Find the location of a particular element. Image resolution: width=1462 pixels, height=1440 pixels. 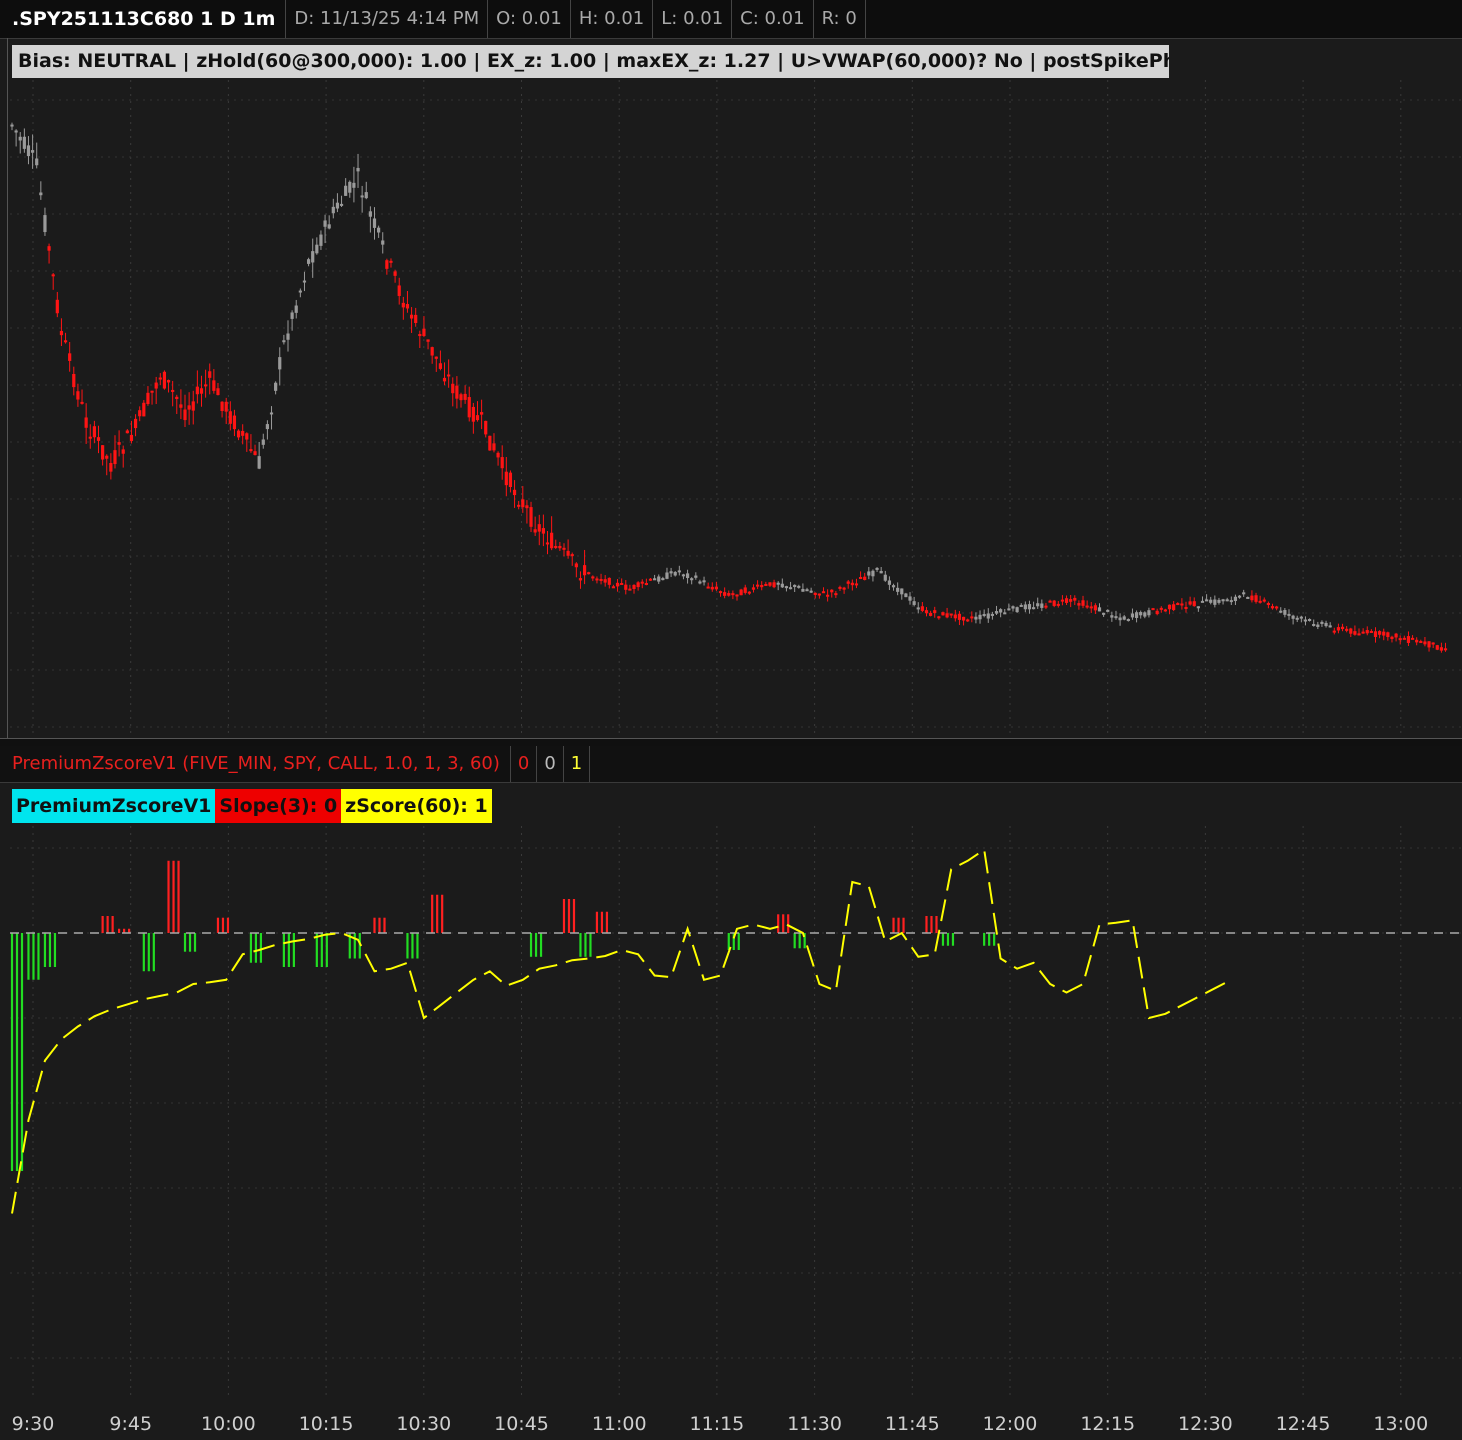

x-tick-label: 12:45 is located at coordinates (1303, 1424).